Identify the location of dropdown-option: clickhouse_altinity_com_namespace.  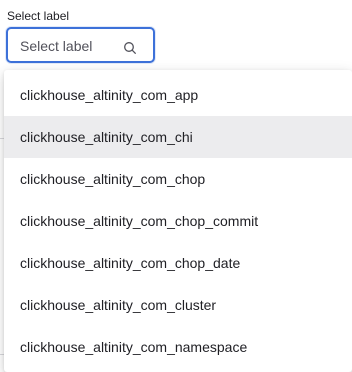
(178, 347).